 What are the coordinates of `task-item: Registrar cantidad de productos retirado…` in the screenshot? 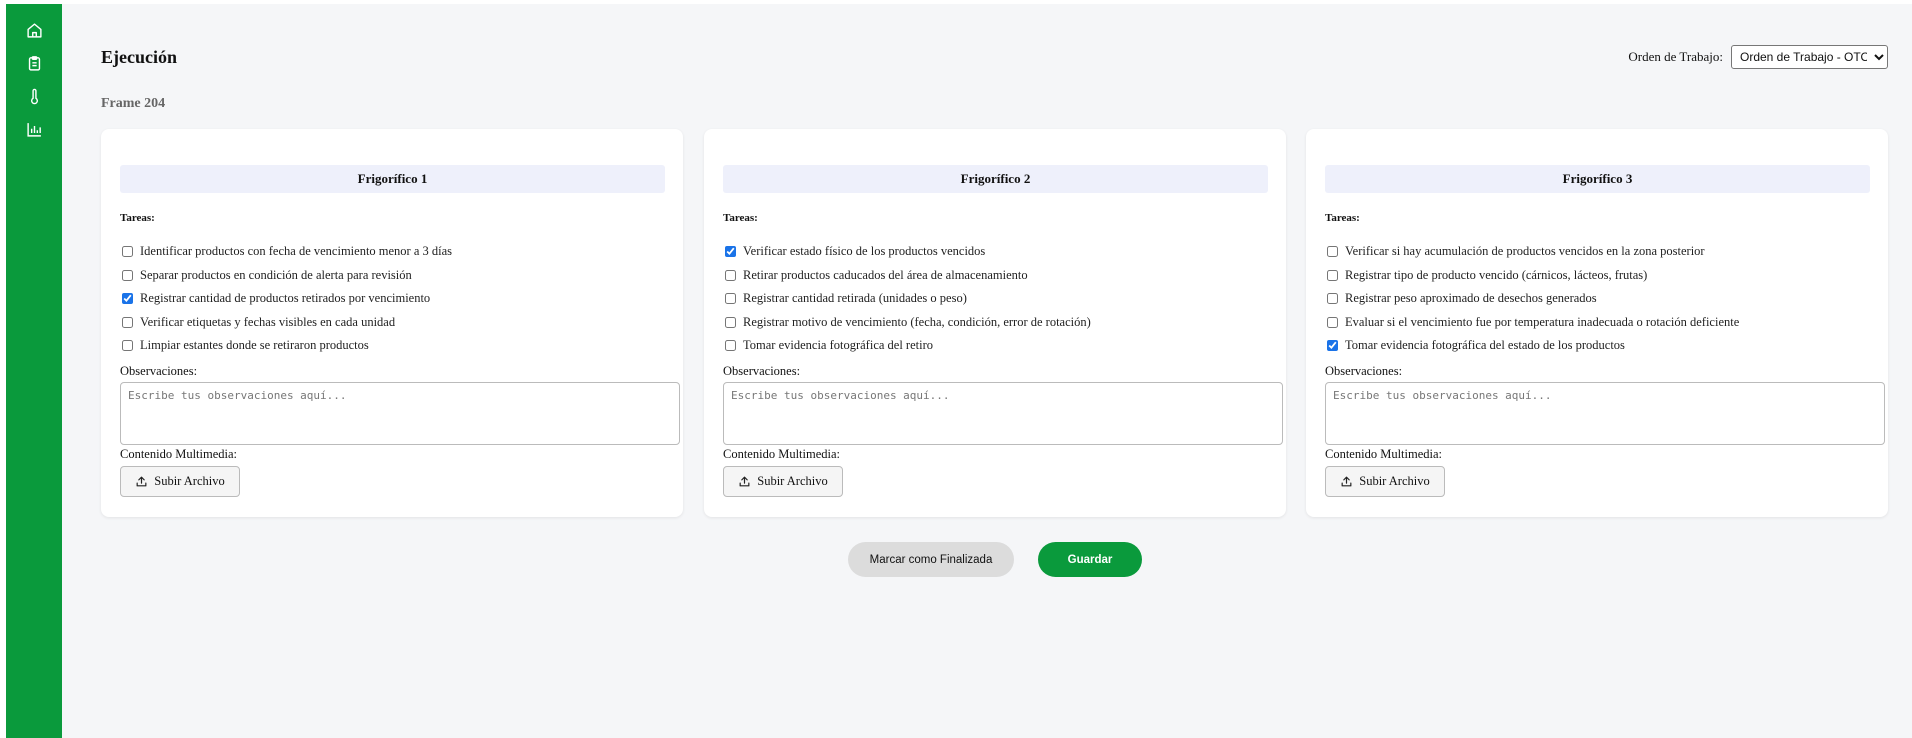 It's located at (286, 299).